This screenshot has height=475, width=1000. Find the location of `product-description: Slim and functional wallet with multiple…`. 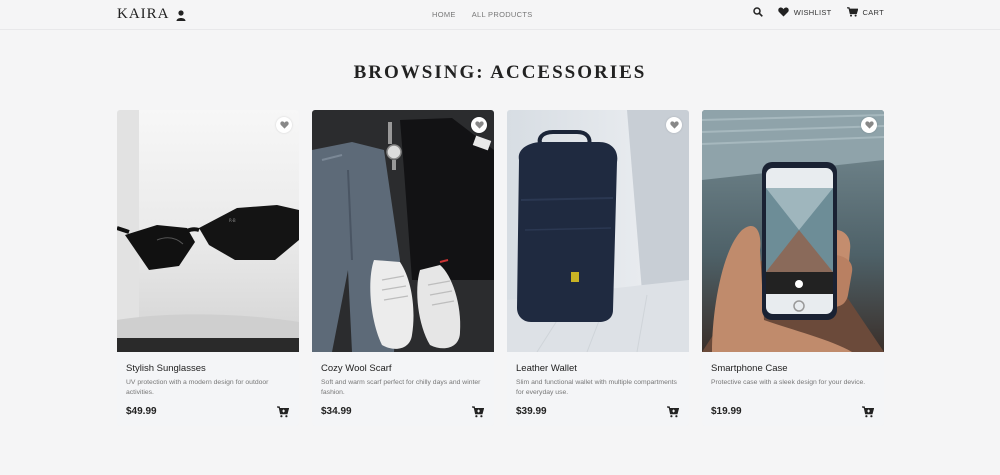

product-description: Slim and functional wallet with multiple… is located at coordinates (596, 387).